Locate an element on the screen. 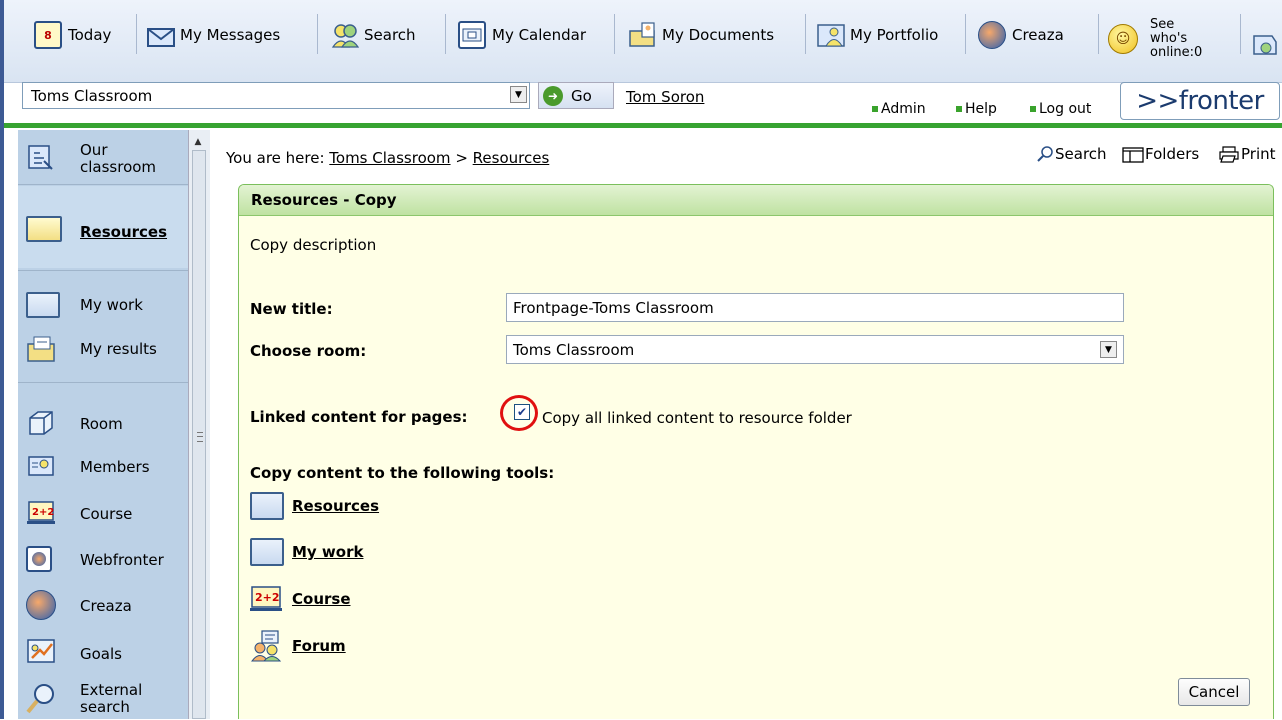 This screenshot has width=1282, height=720. new-title-value: Frontpage-Toms Classroom is located at coordinates (613, 307).